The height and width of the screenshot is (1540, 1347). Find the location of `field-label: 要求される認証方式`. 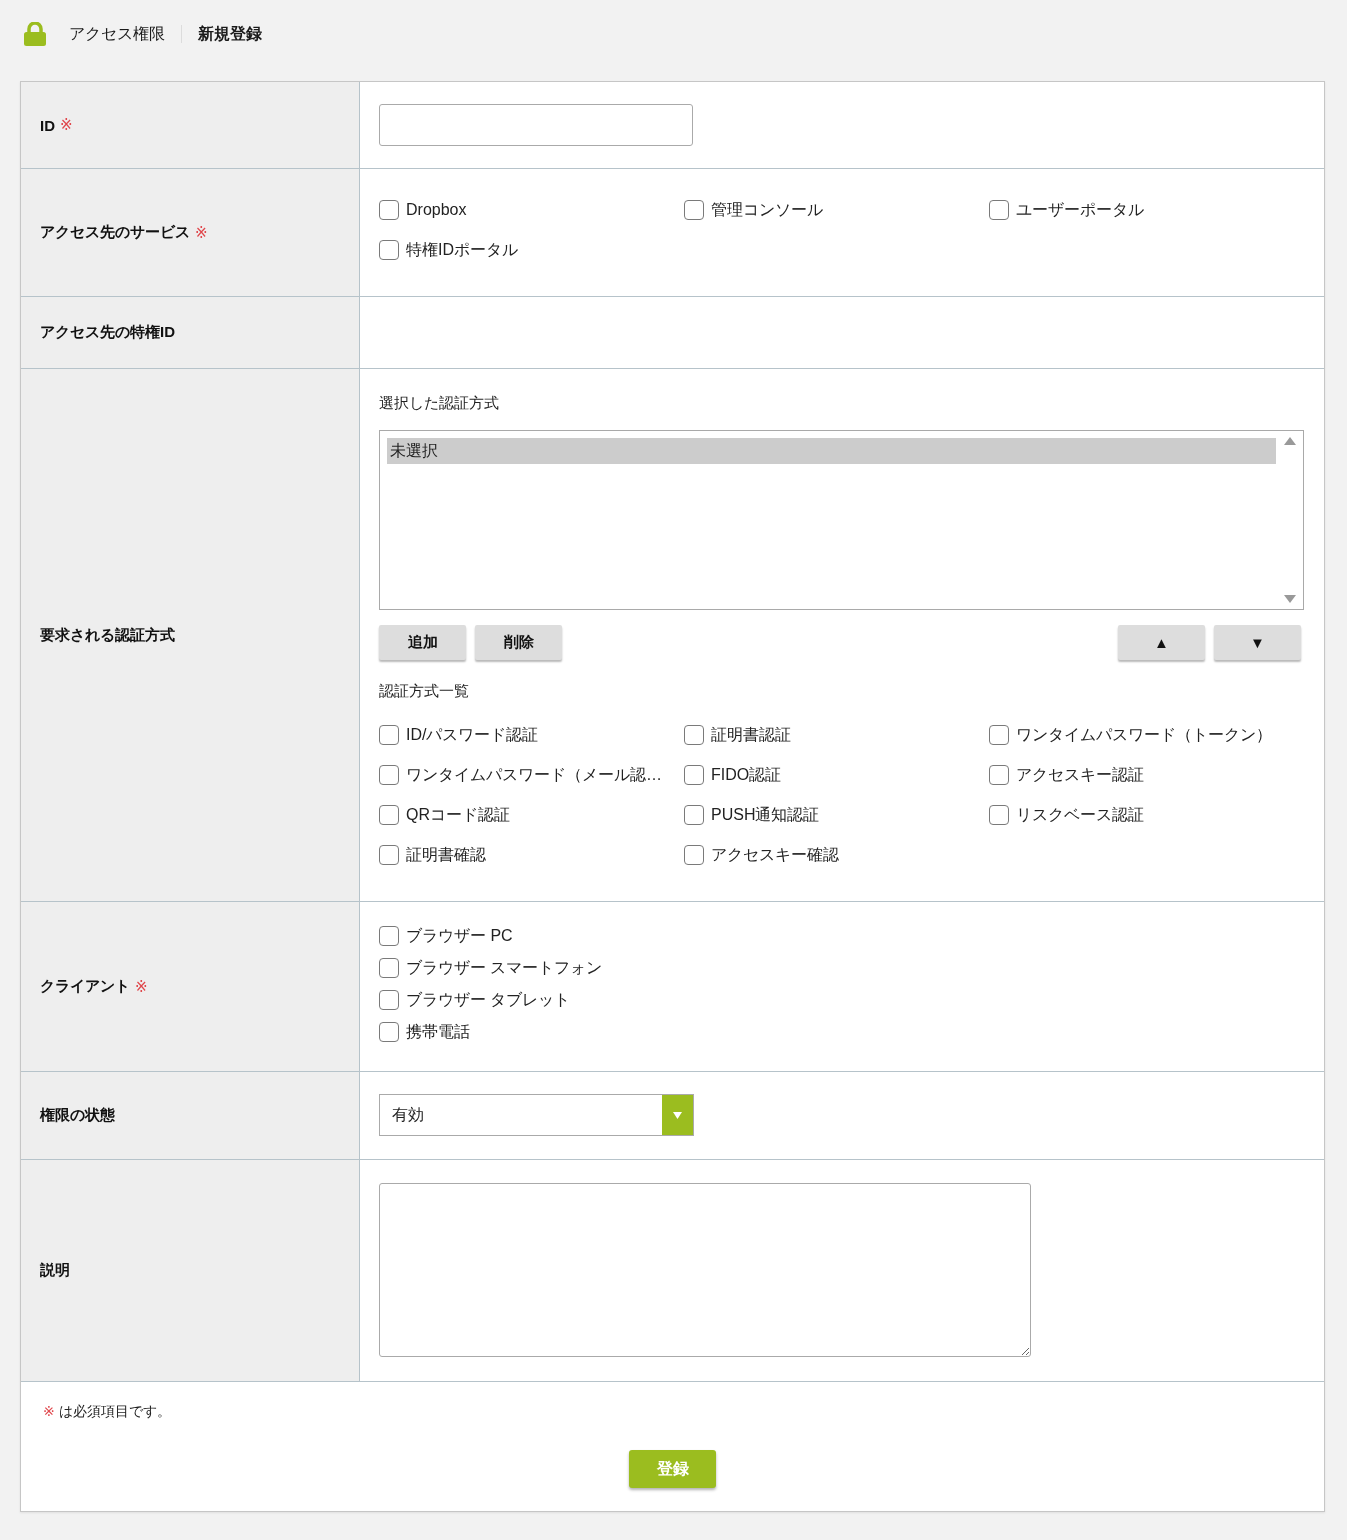

field-label: 要求される認証方式 is located at coordinates (107, 635).